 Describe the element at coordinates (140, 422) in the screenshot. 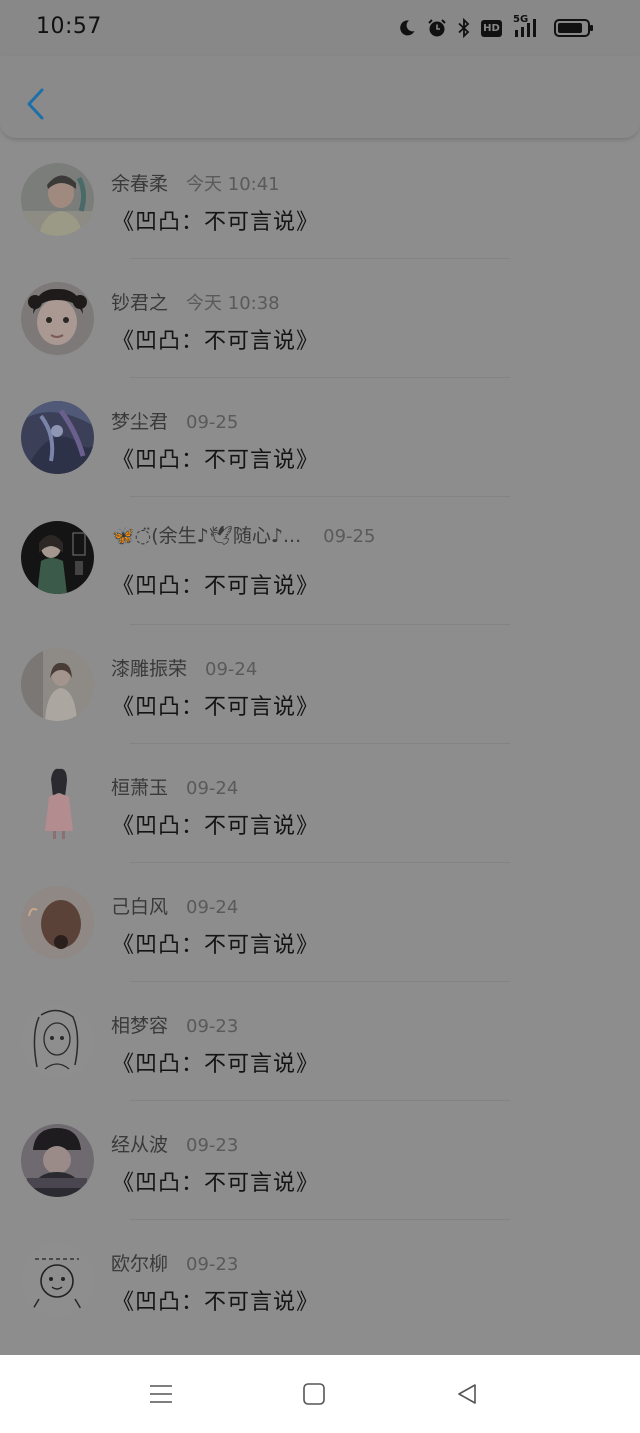

I see `sender-name: 梦尘君` at that location.